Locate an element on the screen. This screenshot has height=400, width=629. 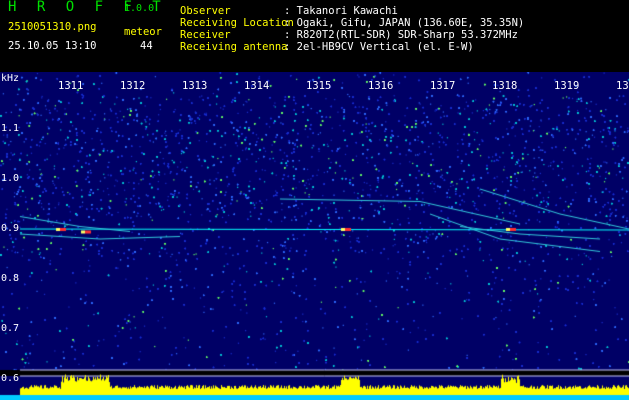
frequency-tick-label: 0.7 is located at coordinates (10, 328).